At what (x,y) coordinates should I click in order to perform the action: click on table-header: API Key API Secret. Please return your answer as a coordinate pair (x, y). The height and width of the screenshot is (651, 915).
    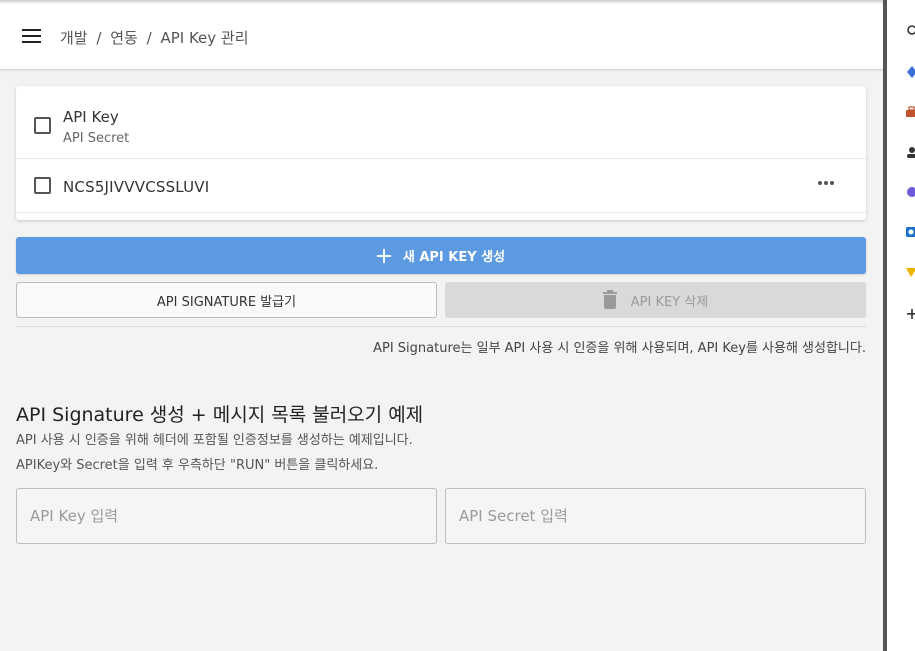
    Looking at the image, I should click on (441, 122).